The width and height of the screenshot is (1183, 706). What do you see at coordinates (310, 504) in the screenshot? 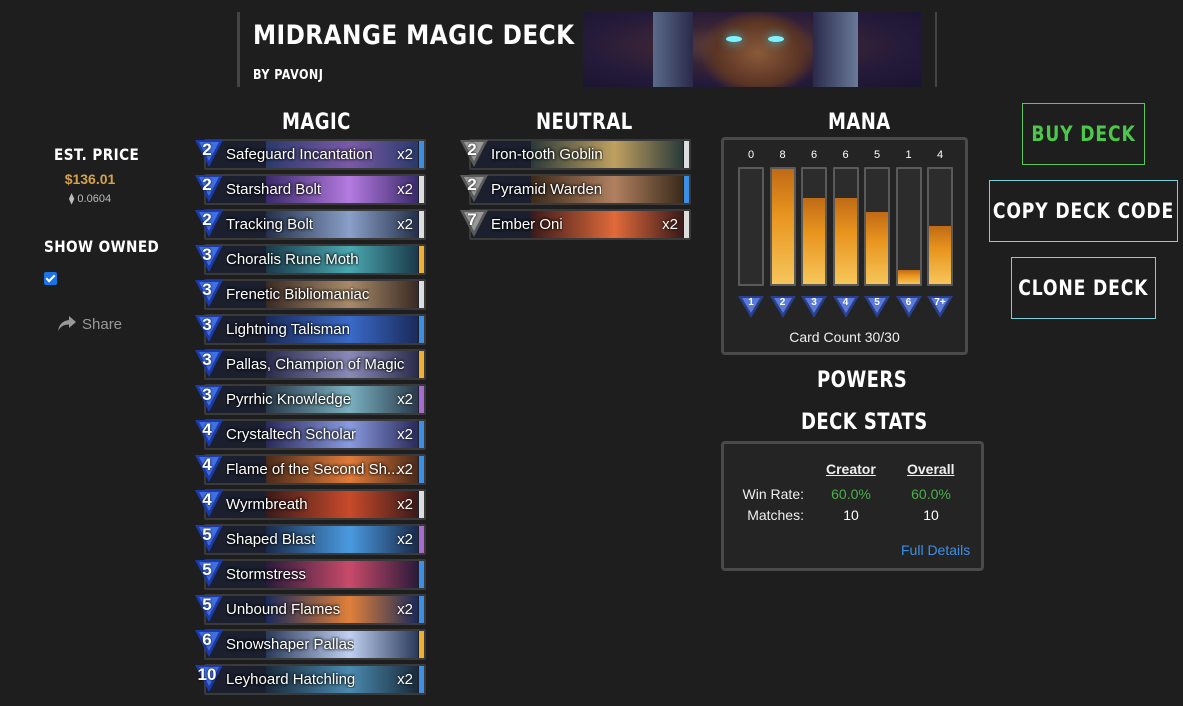
I see `card-row: Wyrmbreath x2 4` at bounding box center [310, 504].